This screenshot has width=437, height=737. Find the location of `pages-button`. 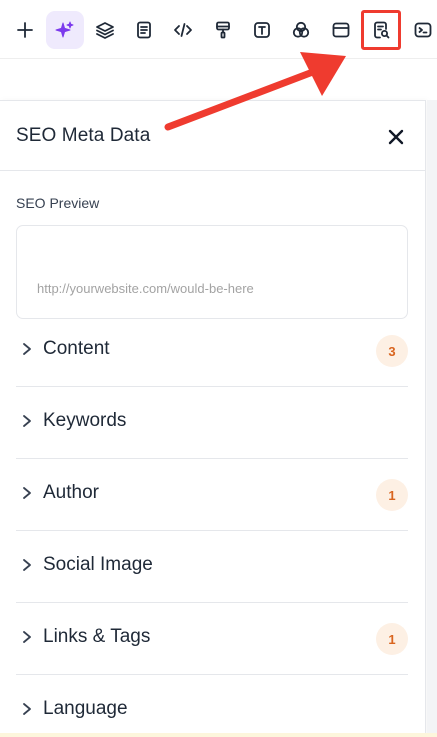

pages-button is located at coordinates (144, 30).